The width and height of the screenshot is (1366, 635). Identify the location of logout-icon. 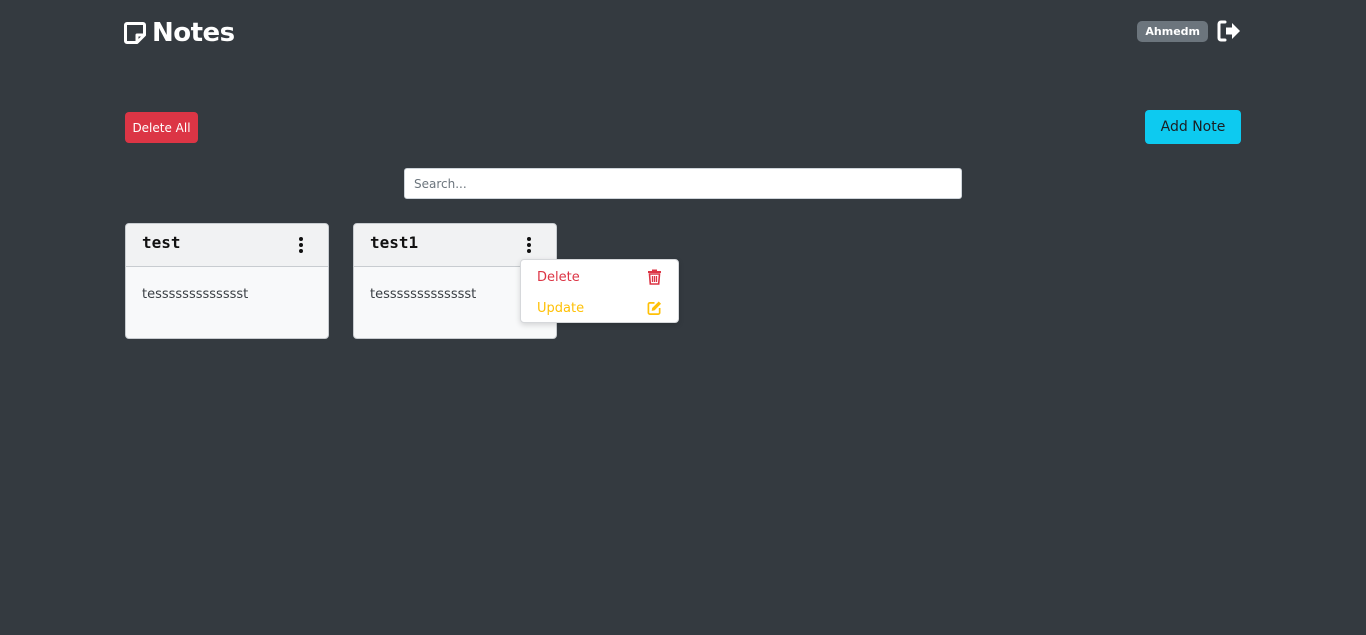
(1229, 31).